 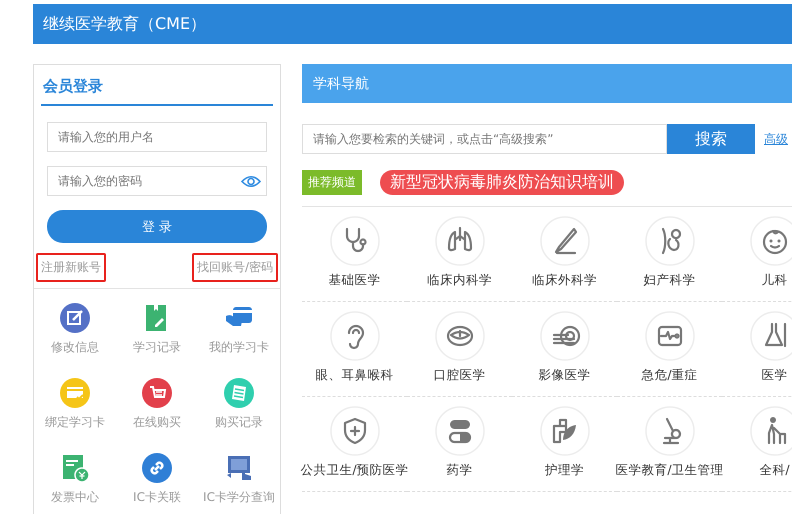 What do you see at coordinates (124, 24) in the screenshot?
I see `site-title: 继续医学教育（CME）` at bounding box center [124, 24].